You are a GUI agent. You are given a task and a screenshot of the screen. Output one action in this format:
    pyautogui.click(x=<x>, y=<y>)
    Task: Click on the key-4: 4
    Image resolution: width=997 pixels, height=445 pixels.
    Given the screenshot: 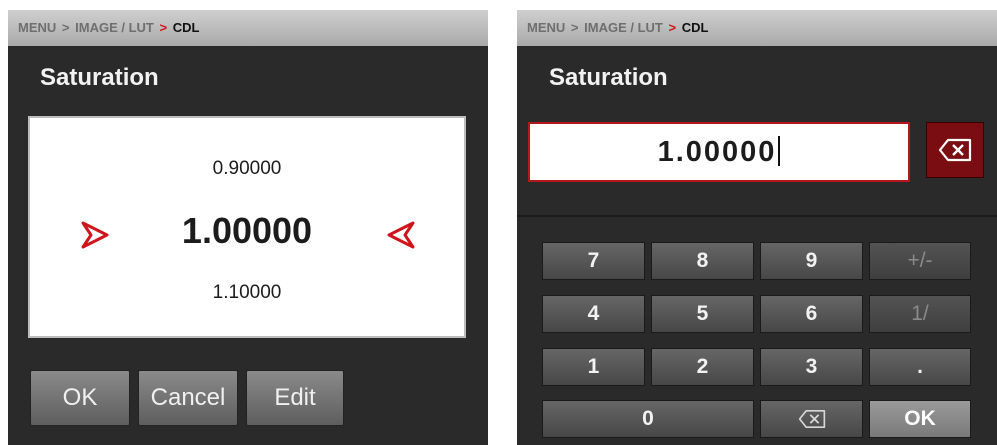 What is the action you would take?
    pyautogui.click(x=593, y=314)
    